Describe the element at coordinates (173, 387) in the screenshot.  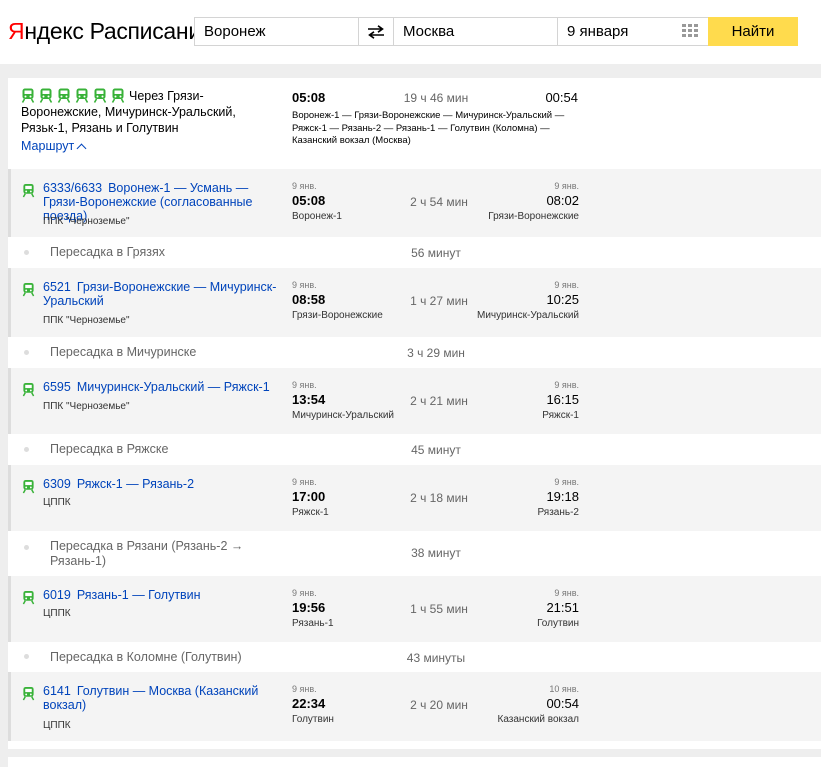
I see `train-route-name: Мичуринск-Уральский — Ряжск-1` at that location.